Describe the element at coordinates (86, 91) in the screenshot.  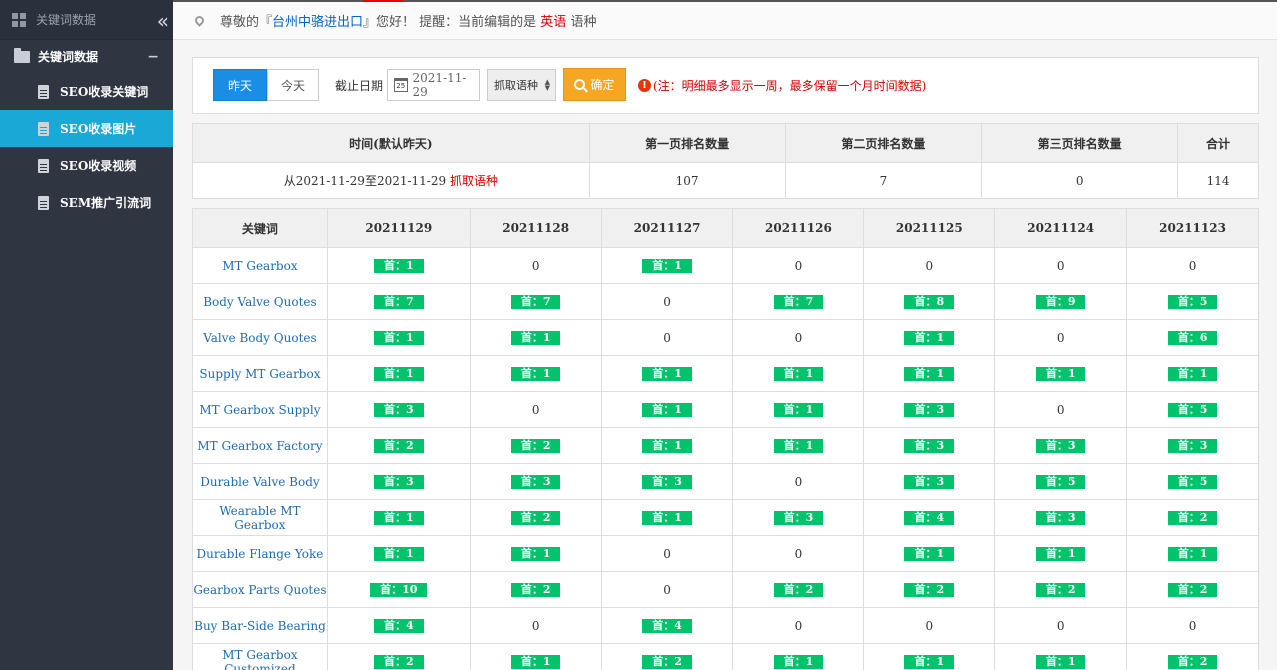
I see `sidebar-item-0: SEO收录关键词` at that location.